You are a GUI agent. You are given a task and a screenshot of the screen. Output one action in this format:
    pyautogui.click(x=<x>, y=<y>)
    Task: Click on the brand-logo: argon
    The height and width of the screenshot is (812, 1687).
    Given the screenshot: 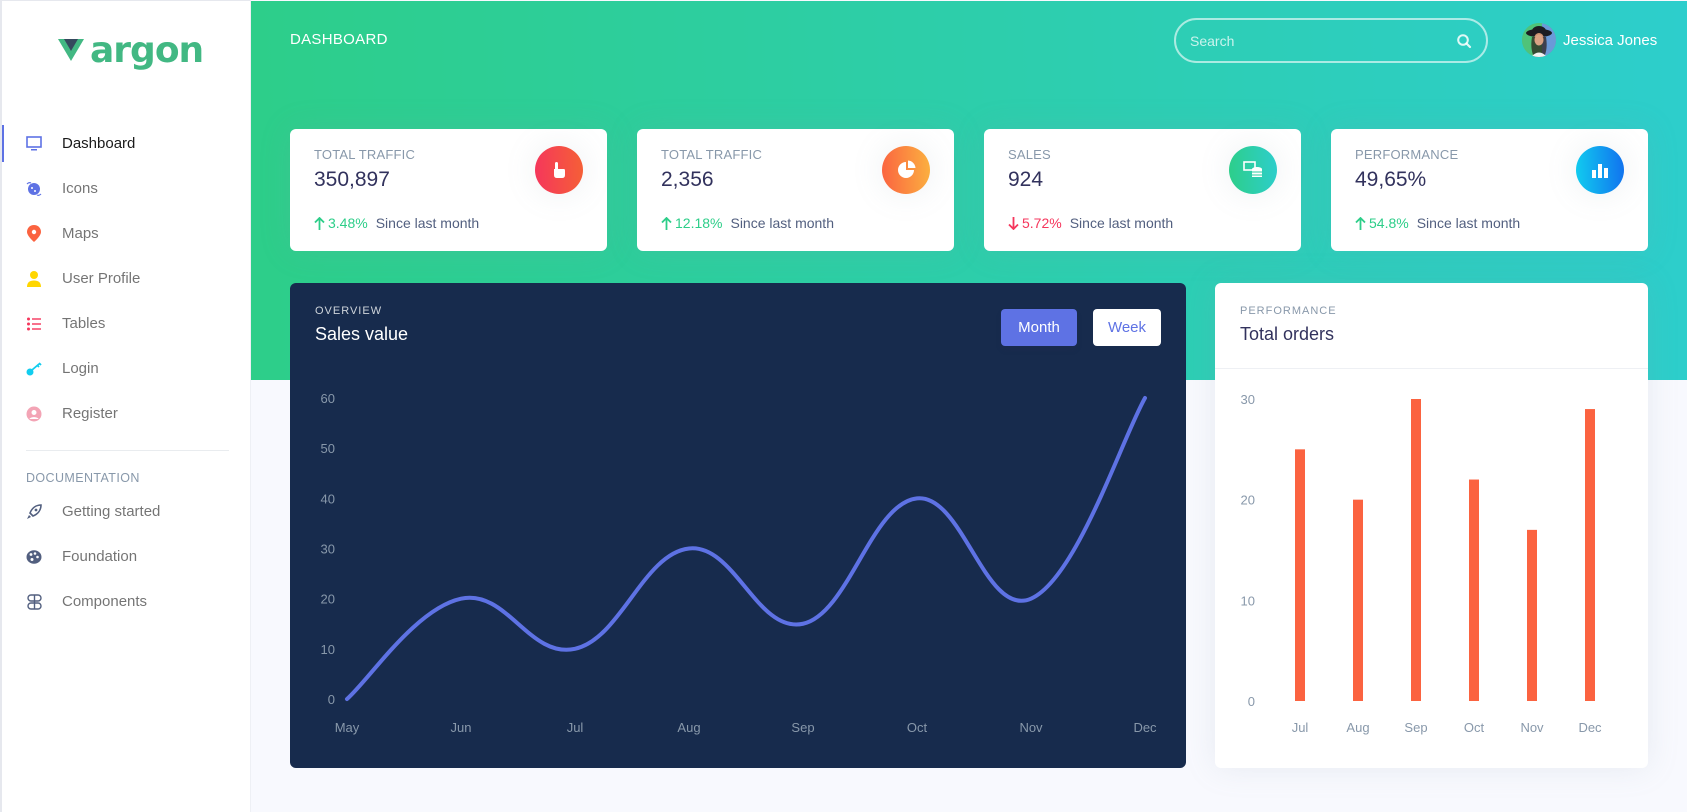 What is the action you would take?
    pyautogui.click(x=131, y=50)
    